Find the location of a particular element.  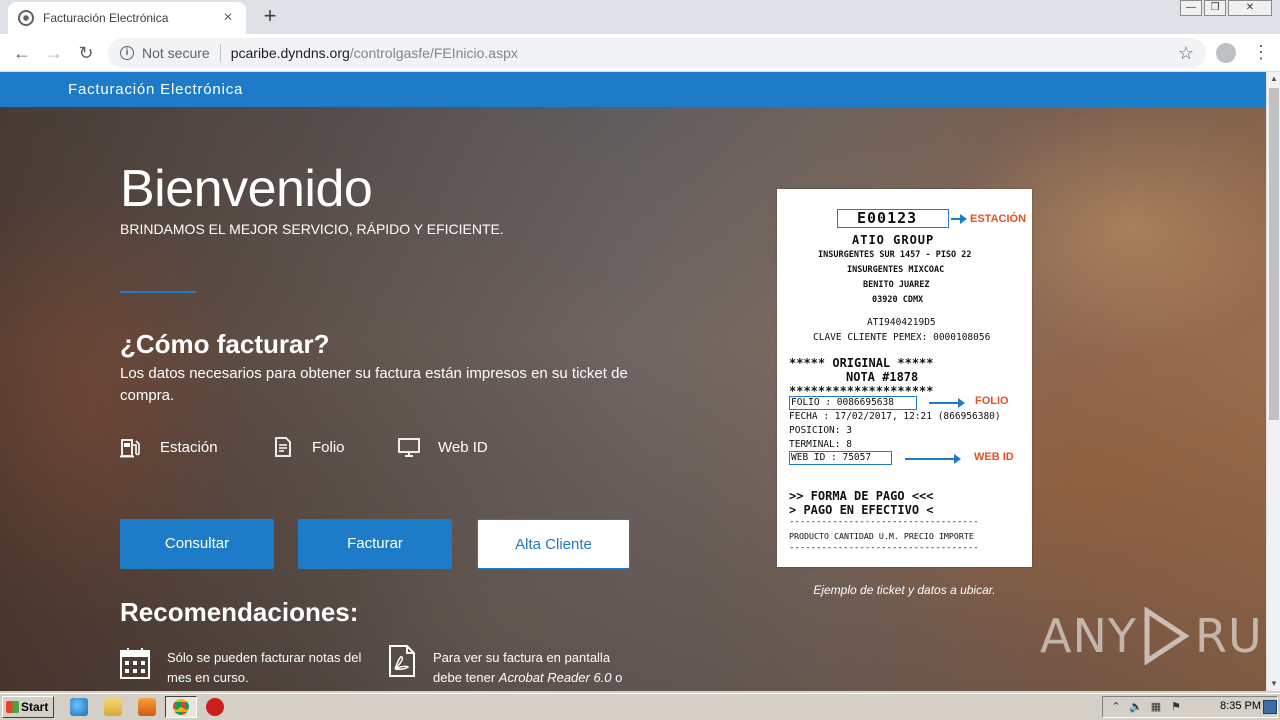

profile-avatar-icon is located at coordinates (1226, 53).